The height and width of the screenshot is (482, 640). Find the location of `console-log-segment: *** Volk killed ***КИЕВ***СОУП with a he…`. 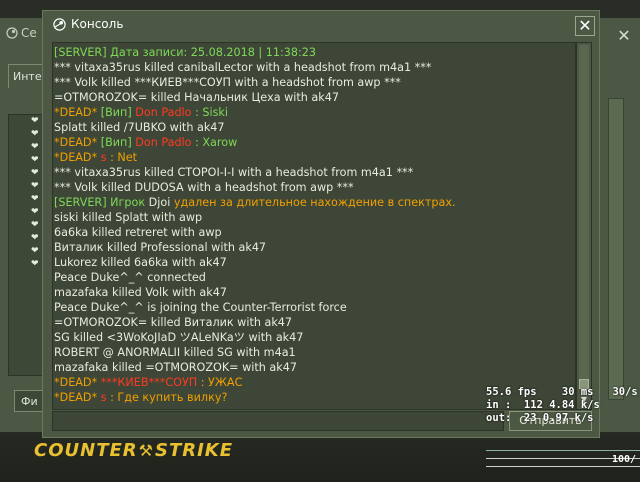

console-log-segment: *** Volk killed ***КИЕВ***СОУП with a he… is located at coordinates (227, 82).